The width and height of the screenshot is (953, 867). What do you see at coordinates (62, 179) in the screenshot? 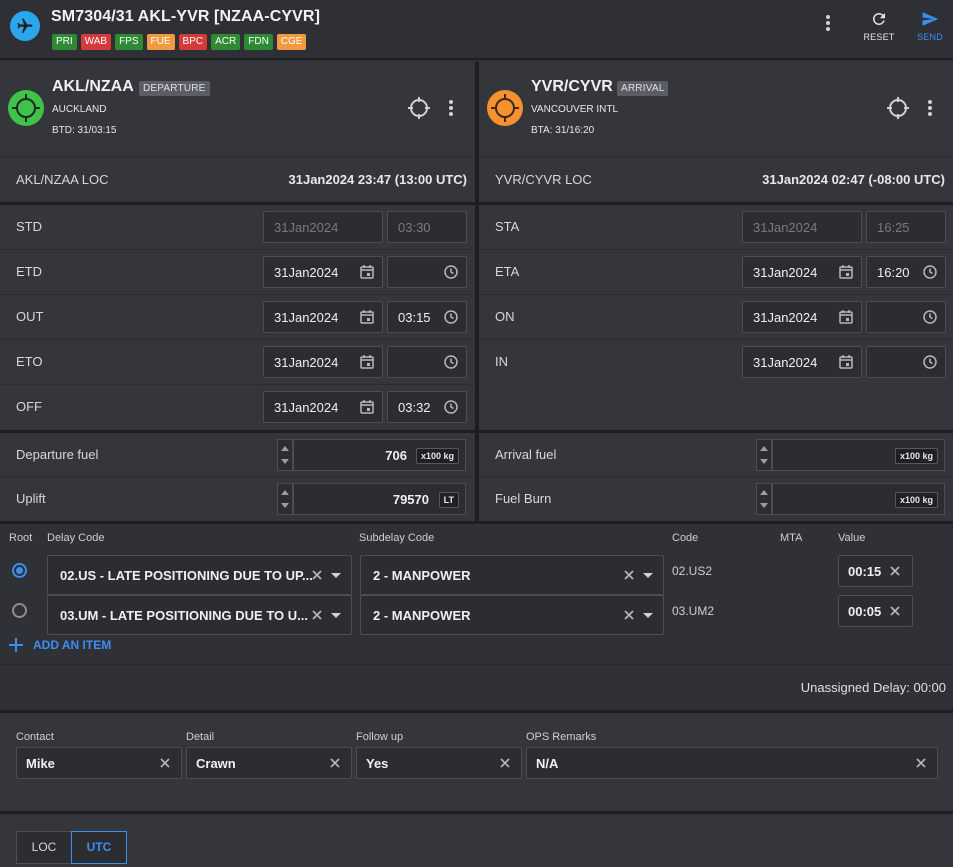
I see `departure-loc-label: AKL/NZAA LOC` at bounding box center [62, 179].